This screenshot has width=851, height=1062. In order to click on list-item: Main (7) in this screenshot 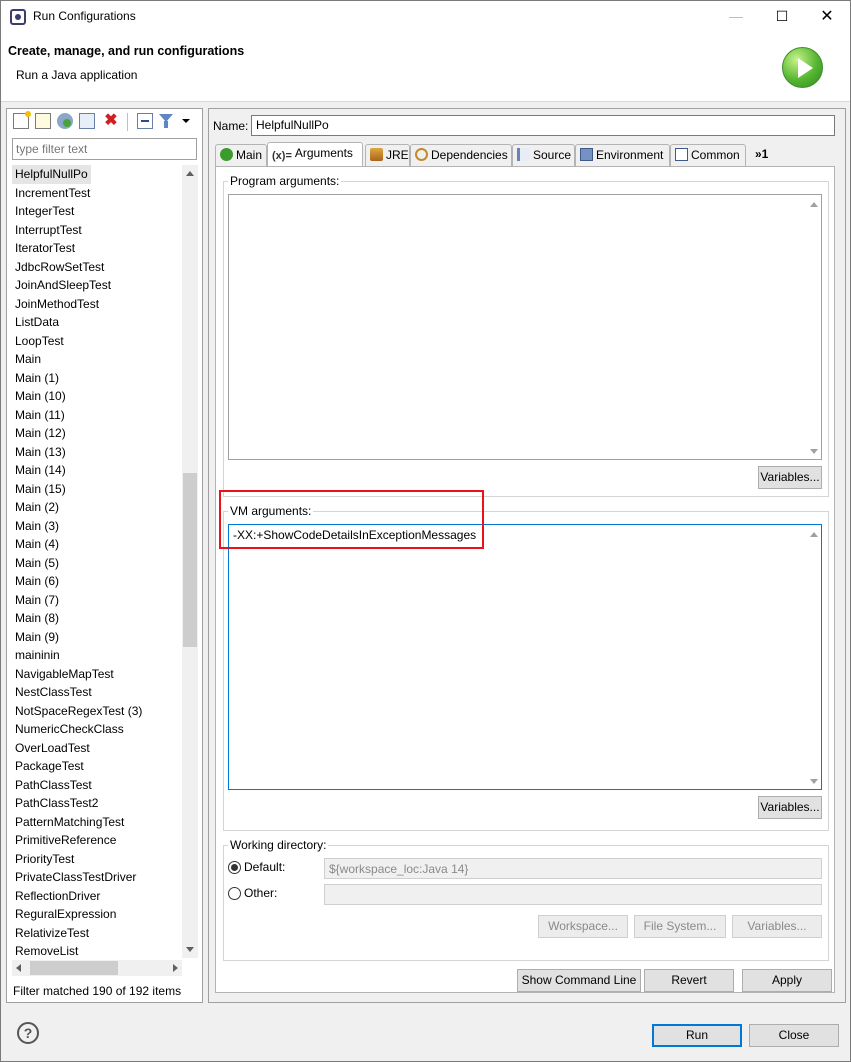, I will do `click(97, 600)`.